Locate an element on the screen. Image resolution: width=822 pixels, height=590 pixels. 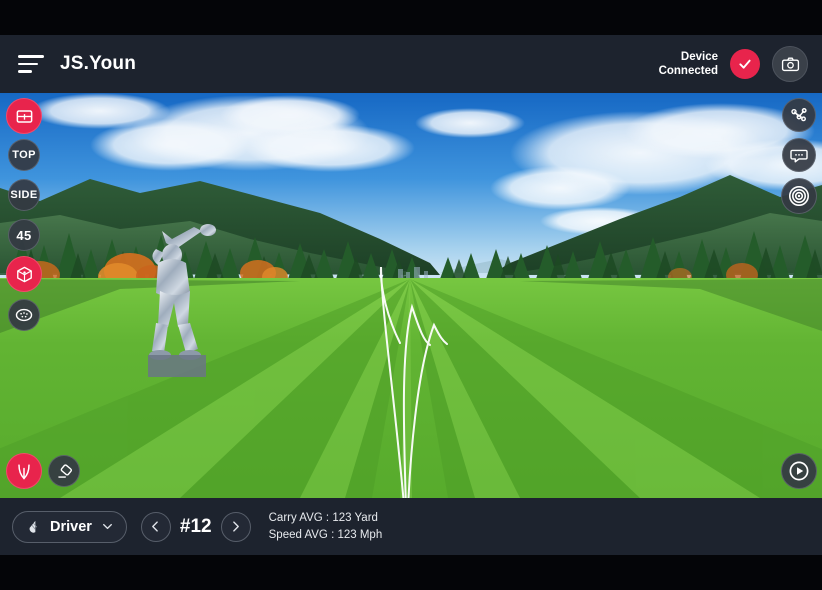
chevron-down-icon is located at coordinates (107, 526).